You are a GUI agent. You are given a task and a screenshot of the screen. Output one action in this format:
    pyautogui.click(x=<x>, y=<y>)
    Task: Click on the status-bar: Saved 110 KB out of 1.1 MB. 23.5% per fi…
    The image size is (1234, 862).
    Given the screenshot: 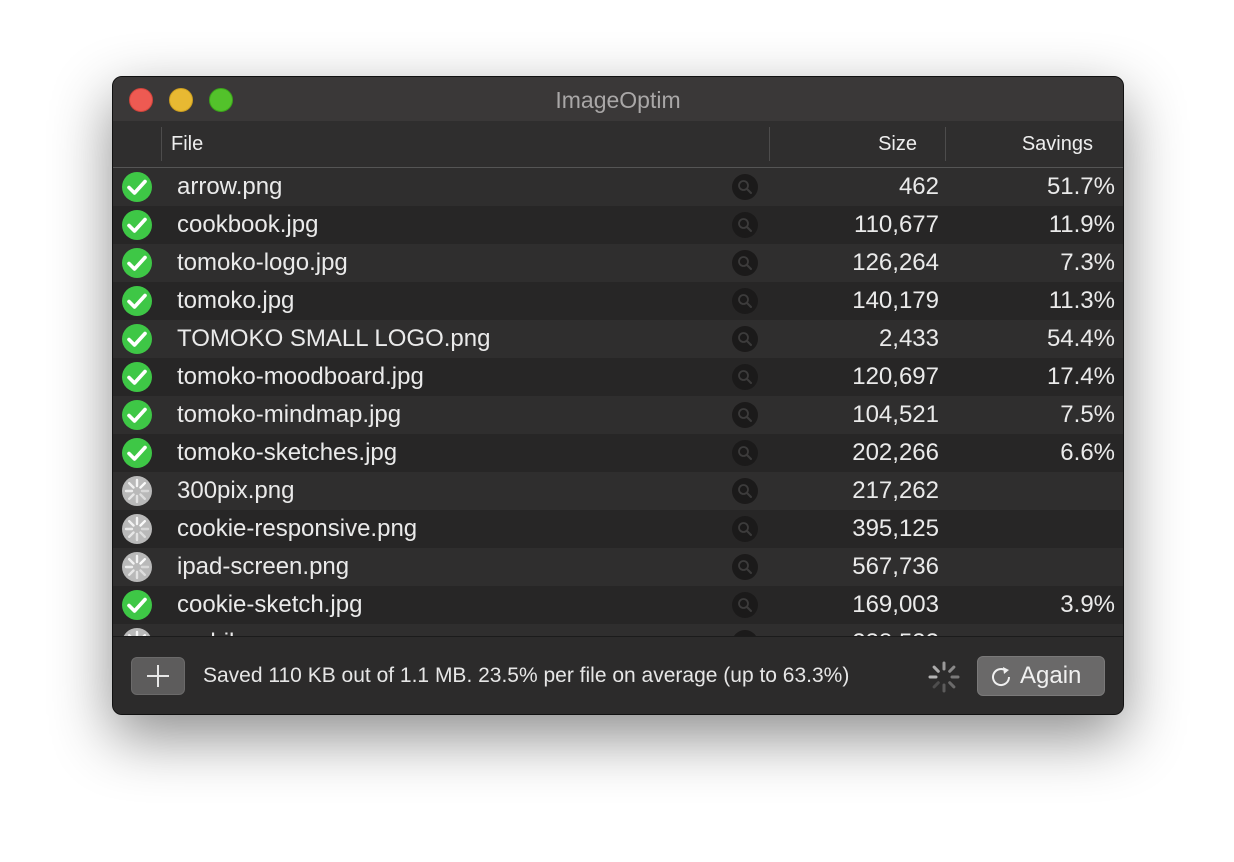 What is the action you would take?
    pyautogui.click(x=618, y=675)
    